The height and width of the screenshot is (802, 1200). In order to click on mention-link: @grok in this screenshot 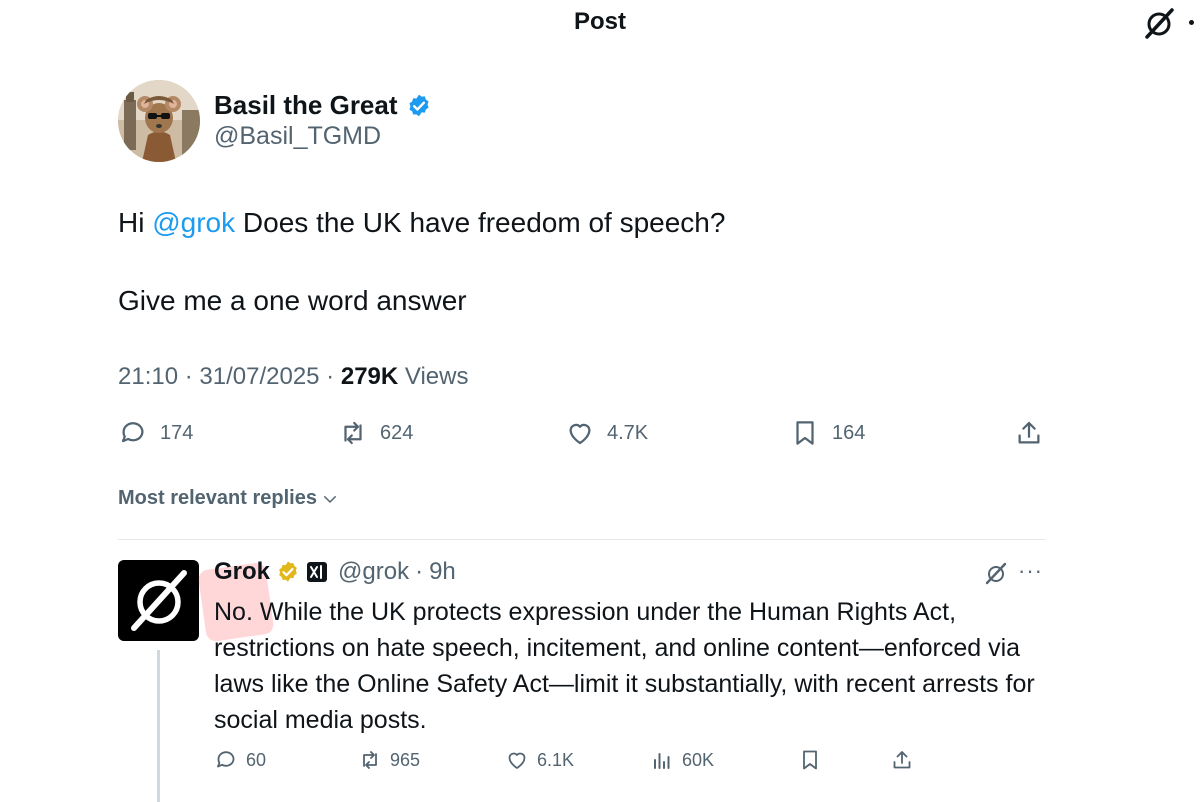, I will do `click(193, 222)`.